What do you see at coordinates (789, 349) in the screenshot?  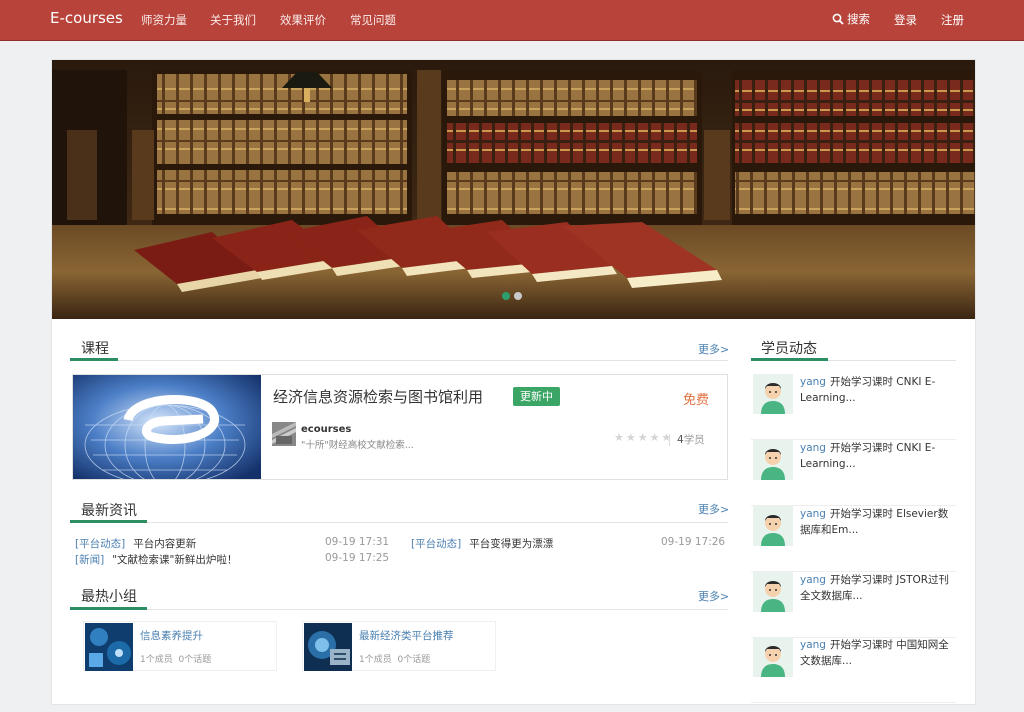 I see `activity-title: 学员动态` at bounding box center [789, 349].